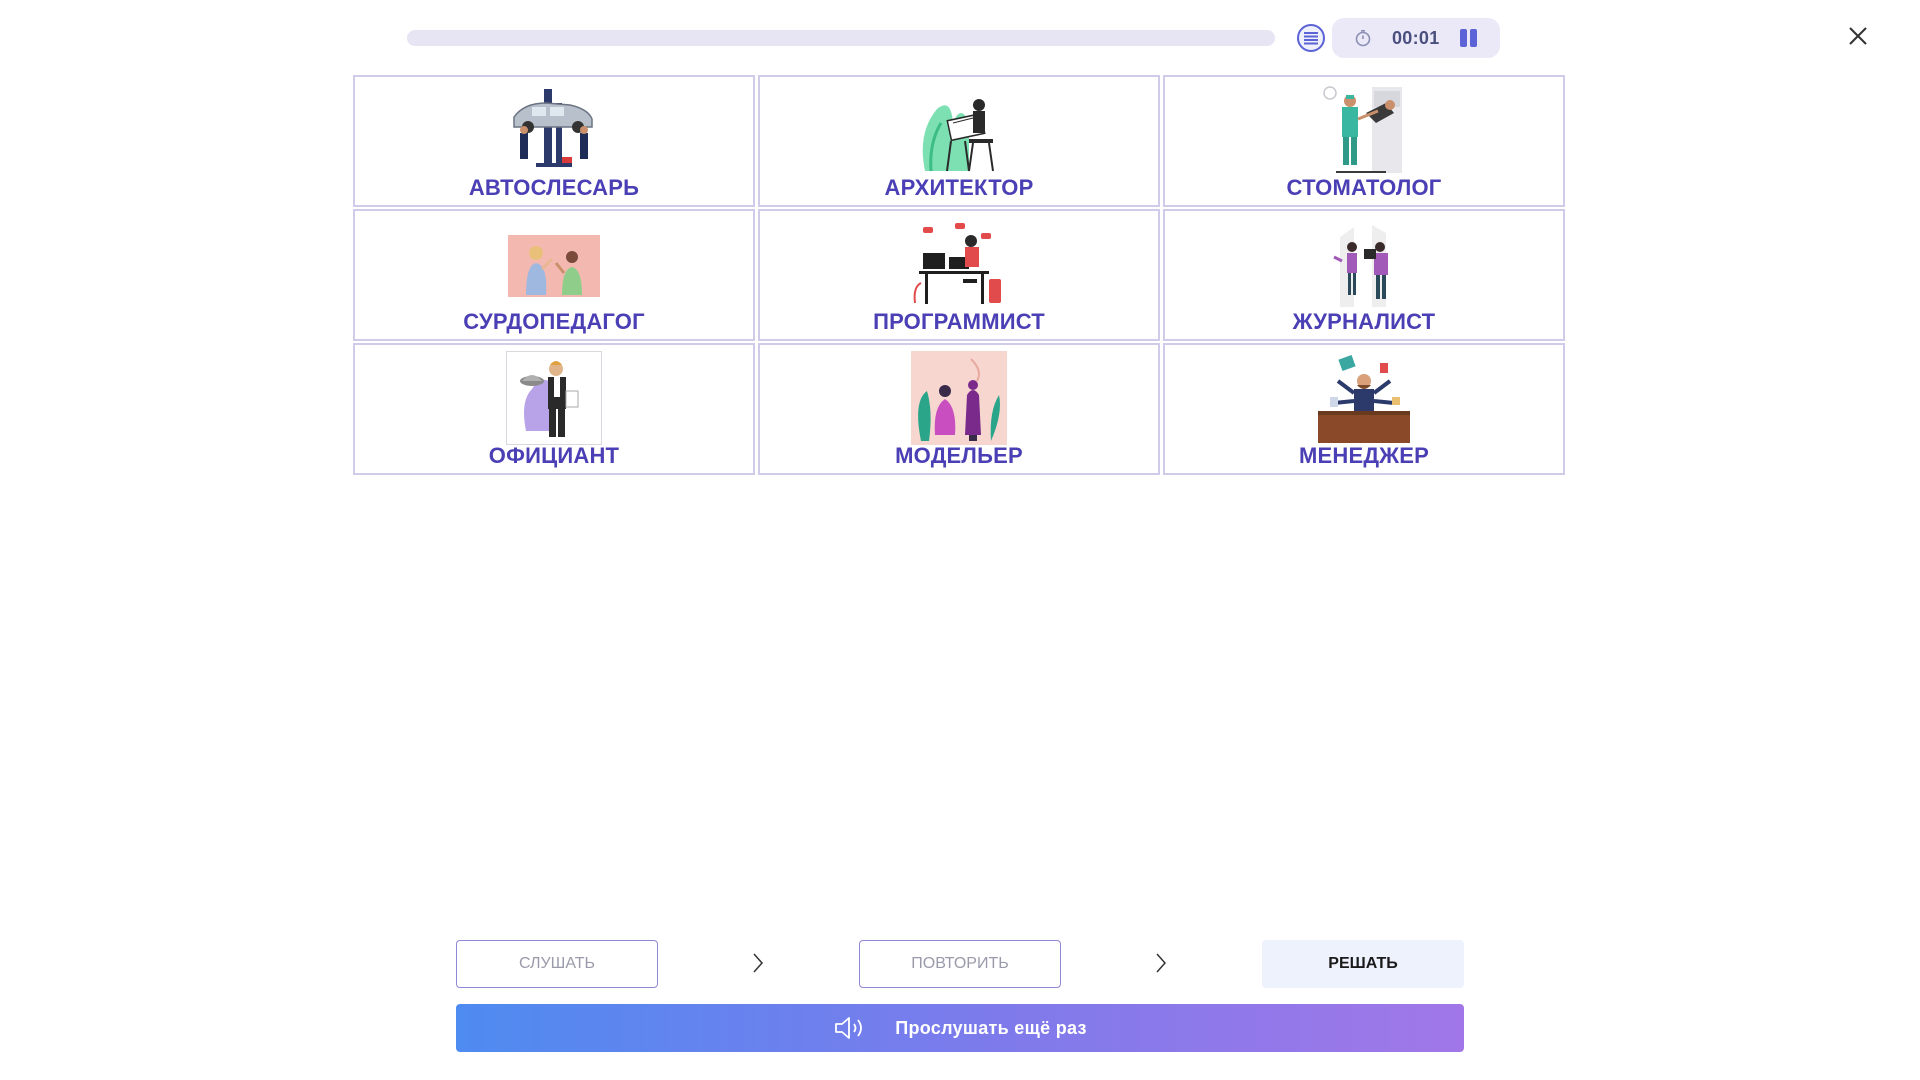 The height and width of the screenshot is (1080, 1920). What do you see at coordinates (554, 266) in the screenshot?
I see `sign-language-teacher-illustration` at bounding box center [554, 266].